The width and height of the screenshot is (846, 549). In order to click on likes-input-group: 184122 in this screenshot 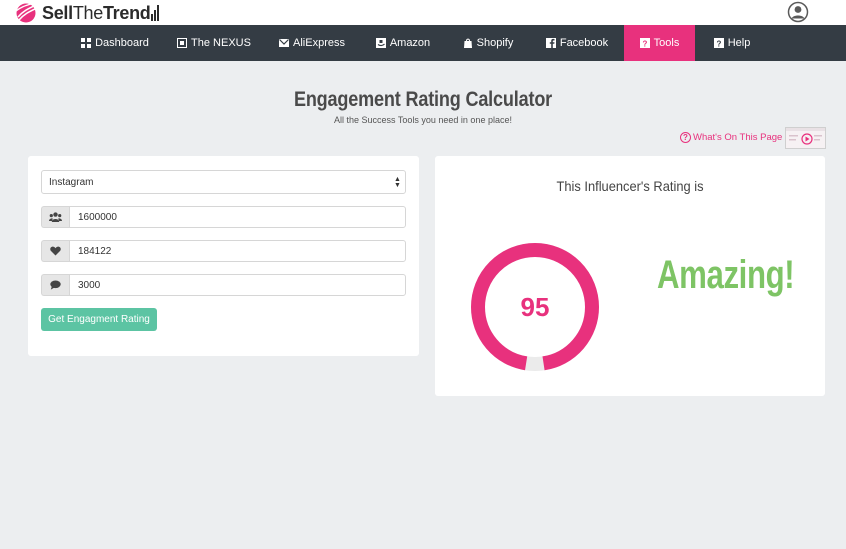, I will do `click(223, 251)`.